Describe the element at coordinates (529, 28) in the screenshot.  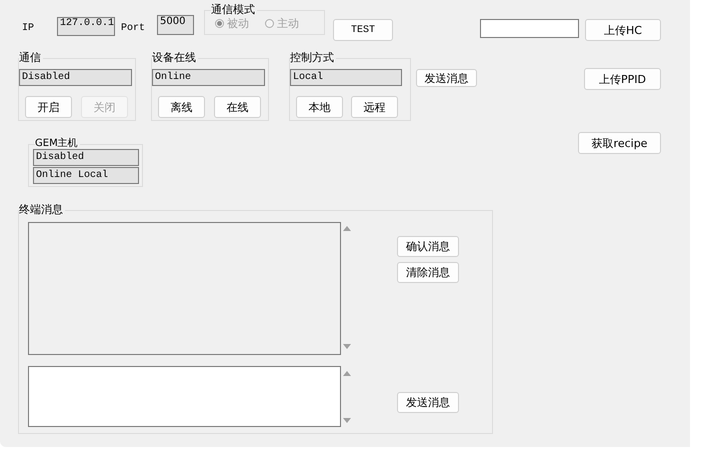
I see `input-field` at that location.